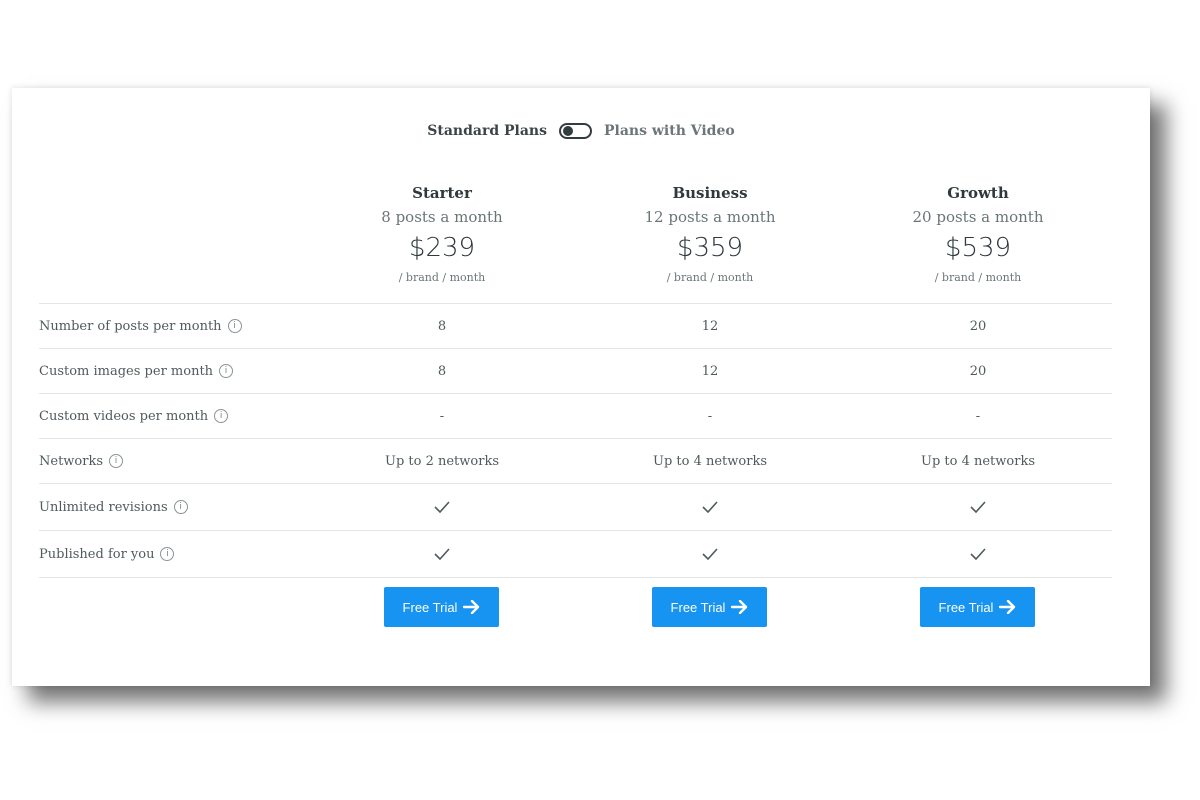 Image resolution: width=1200 pixels, height=800 pixels. I want to click on plan-name: Starter, so click(442, 193).